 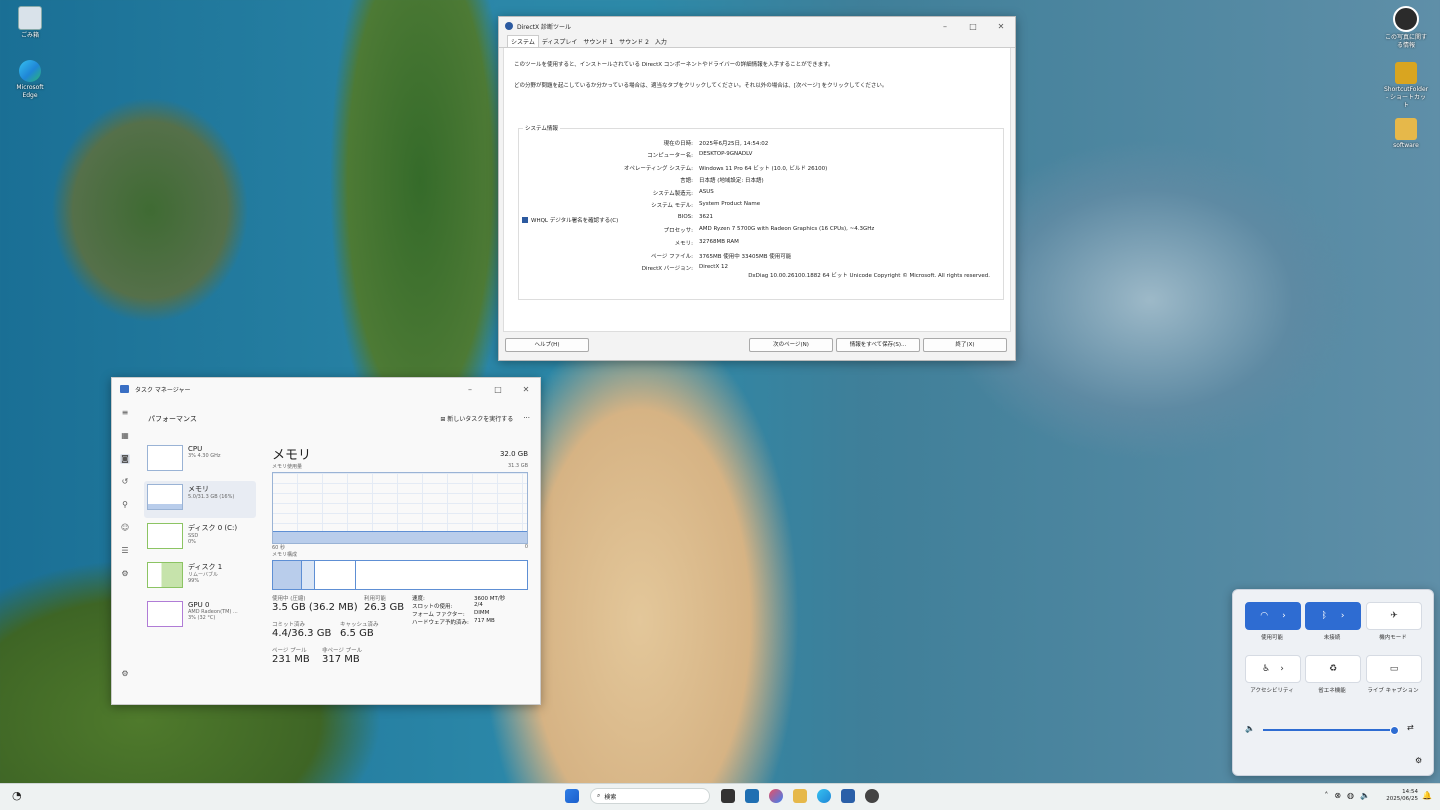 What do you see at coordinates (686, 181) in the screenshot?
I see `info-key: 言語:` at bounding box center [686, 181].